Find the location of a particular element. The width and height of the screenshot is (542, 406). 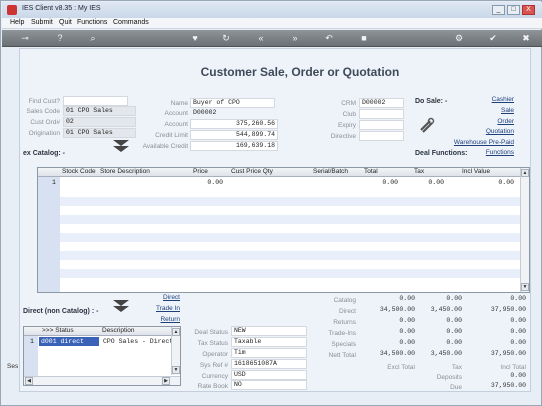

close-icon: ✖ is located at coordinates (526, 38).